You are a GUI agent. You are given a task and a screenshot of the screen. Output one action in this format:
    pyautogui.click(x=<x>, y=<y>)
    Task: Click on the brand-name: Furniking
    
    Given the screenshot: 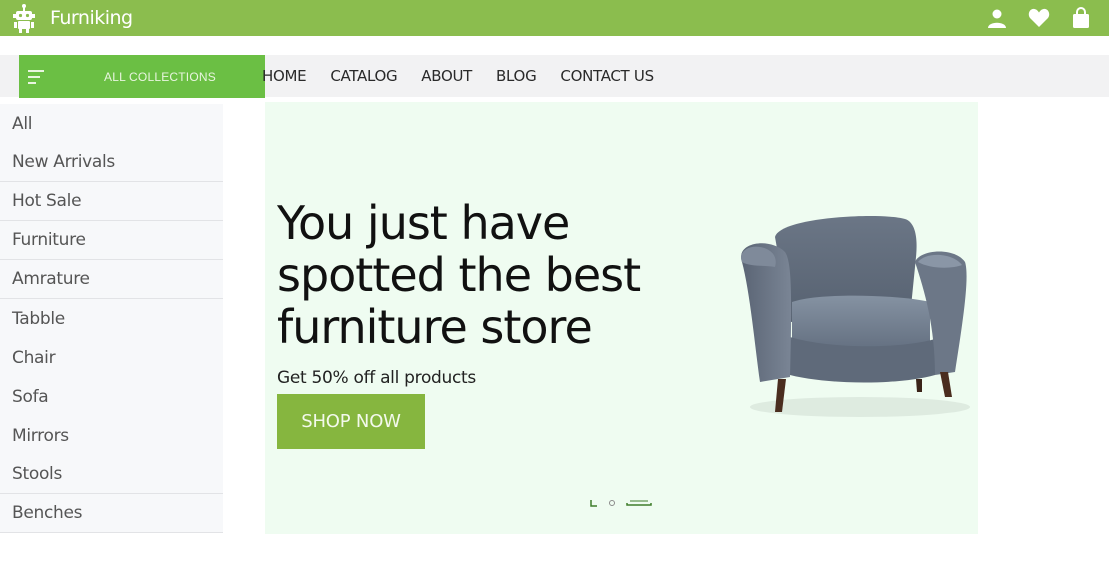 What is the action you would take?
    pyautogui.click(x=91, y=18)
    